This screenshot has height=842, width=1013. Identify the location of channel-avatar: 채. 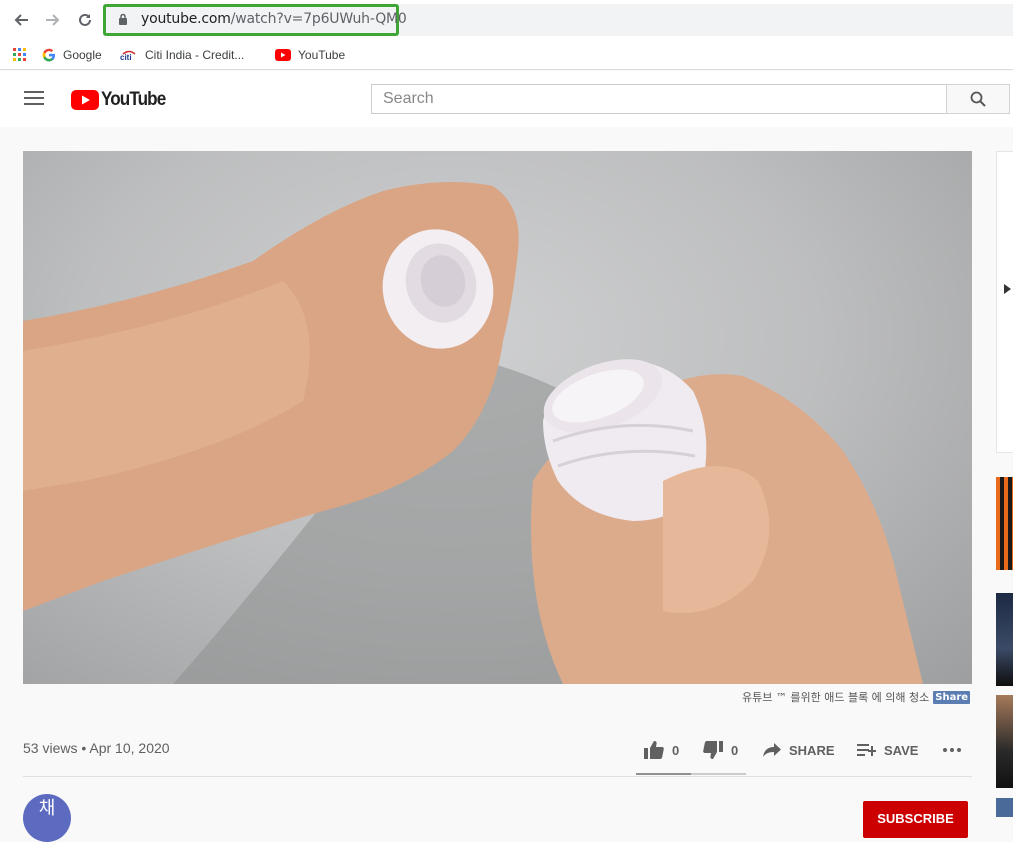
(47, 818).